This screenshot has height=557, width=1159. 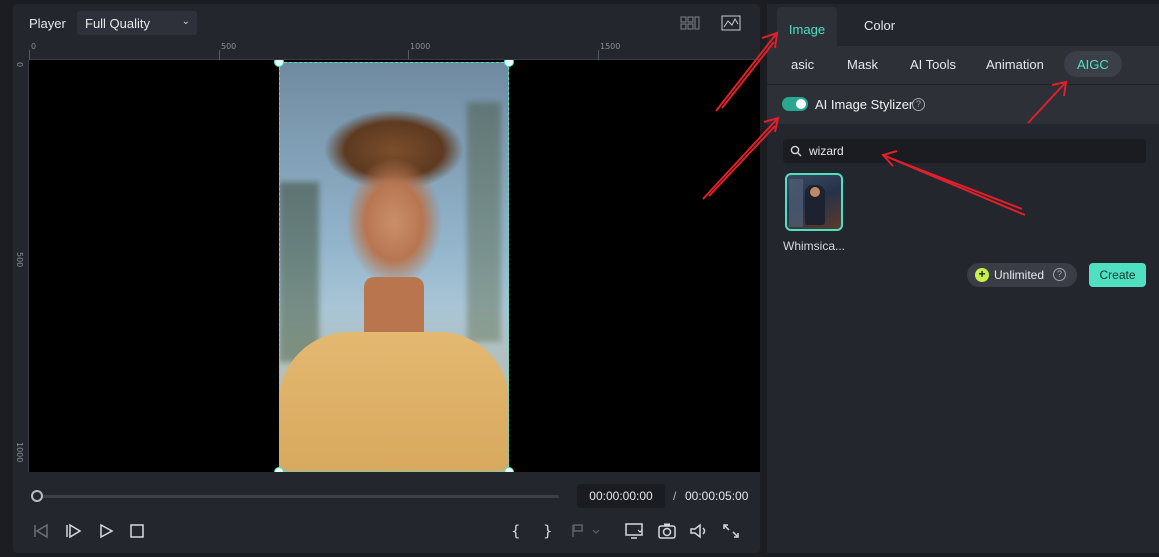 I want to click on current-time: 00:00:00:00, so click(x=621, y=496).